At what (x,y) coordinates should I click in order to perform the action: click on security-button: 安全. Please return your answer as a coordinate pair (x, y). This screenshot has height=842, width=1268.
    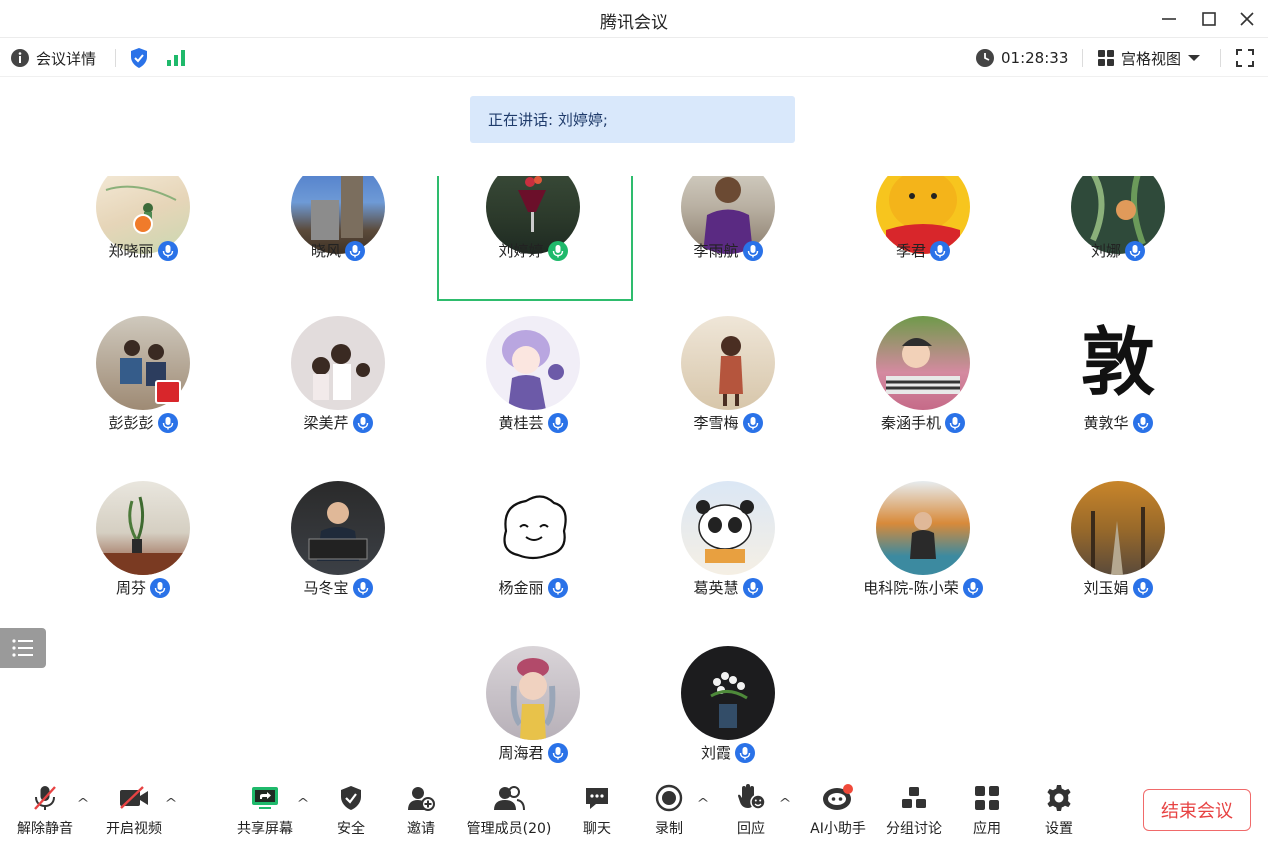
    Looking at the image, I should click on (351, 810).